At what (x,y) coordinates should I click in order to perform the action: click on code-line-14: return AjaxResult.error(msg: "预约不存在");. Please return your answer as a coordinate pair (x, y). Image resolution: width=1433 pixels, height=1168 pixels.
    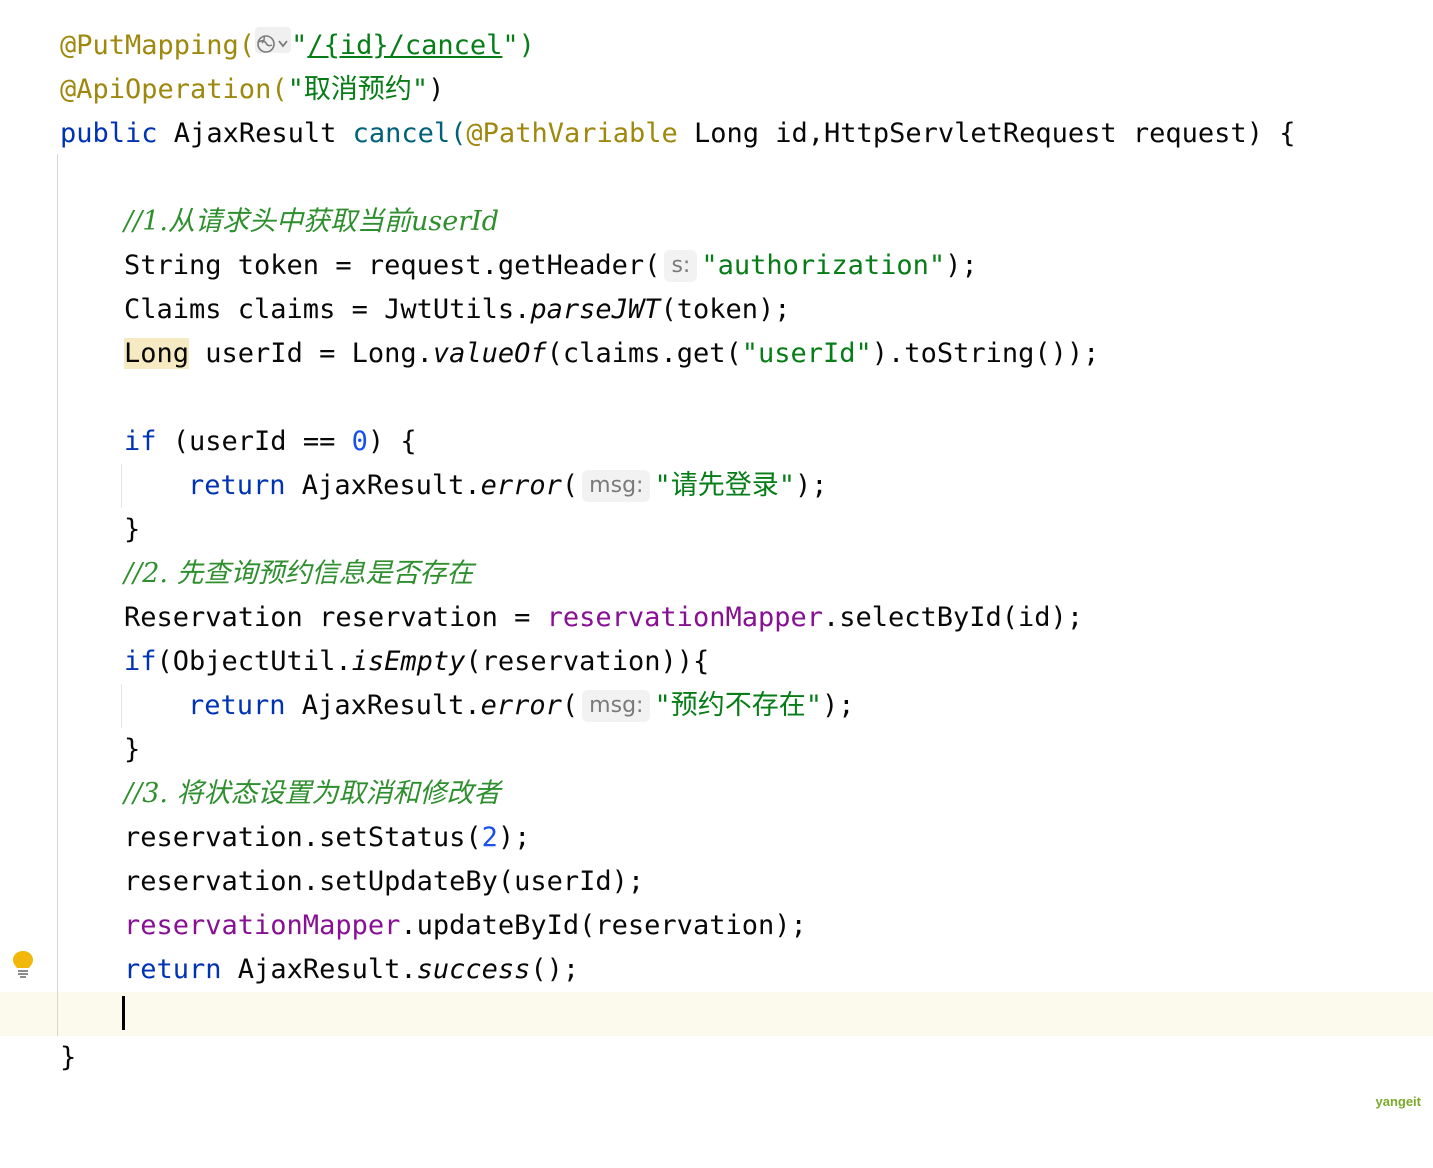
    Looking at the image, I should click on (716, 706).